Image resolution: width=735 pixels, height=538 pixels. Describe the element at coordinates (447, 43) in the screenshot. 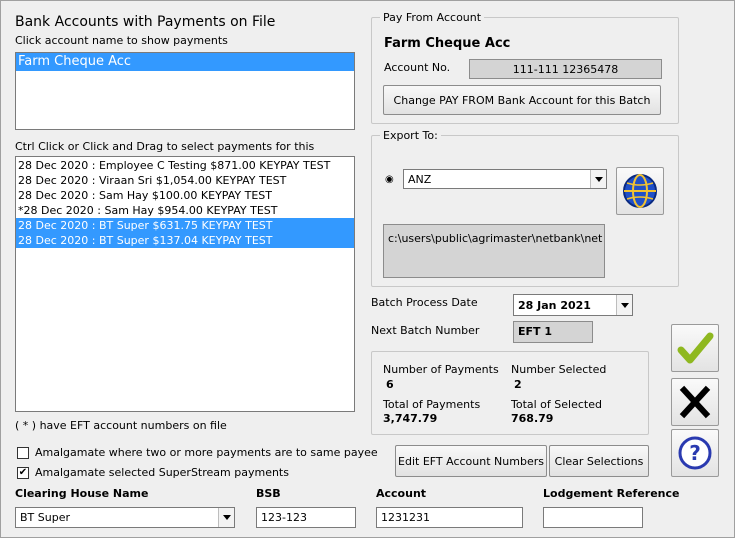

I see `pay-from-account-name: Farm Cheque Acc` at that location.